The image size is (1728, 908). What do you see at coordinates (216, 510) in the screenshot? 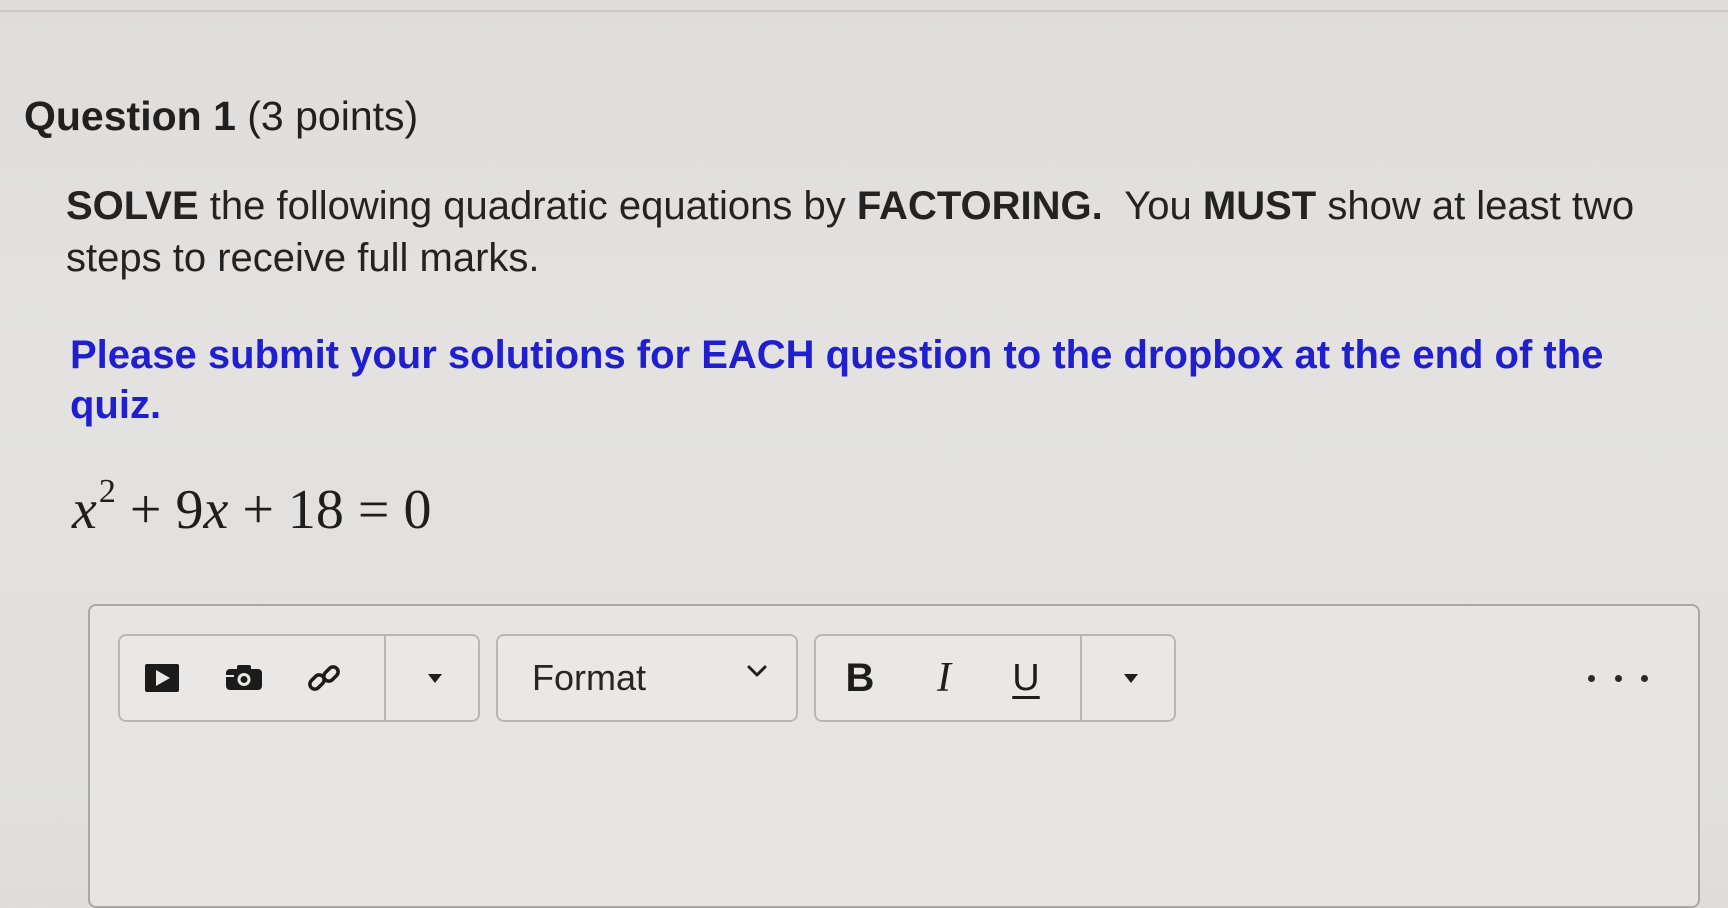
I see `equation-var-x-2: x` at bounding box center [216, 510].